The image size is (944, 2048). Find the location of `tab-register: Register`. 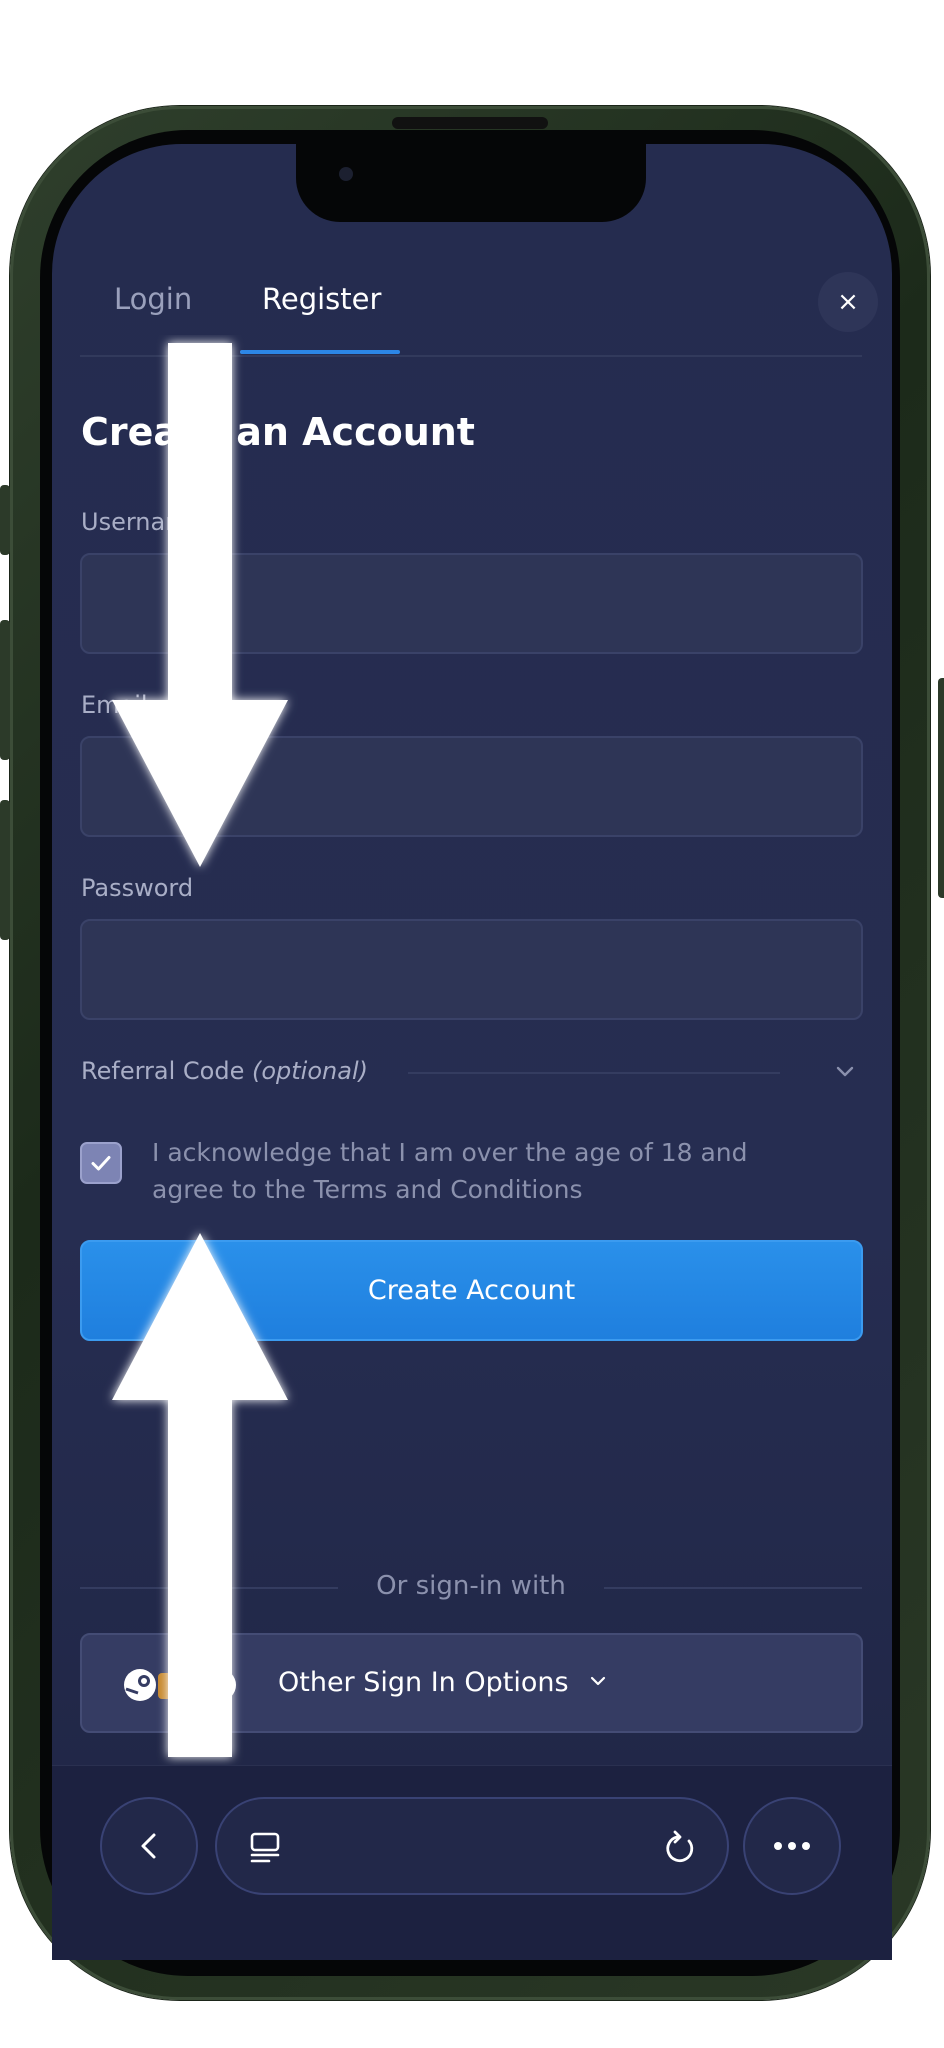

tab-register: Register is located at coordinates (321, 299).